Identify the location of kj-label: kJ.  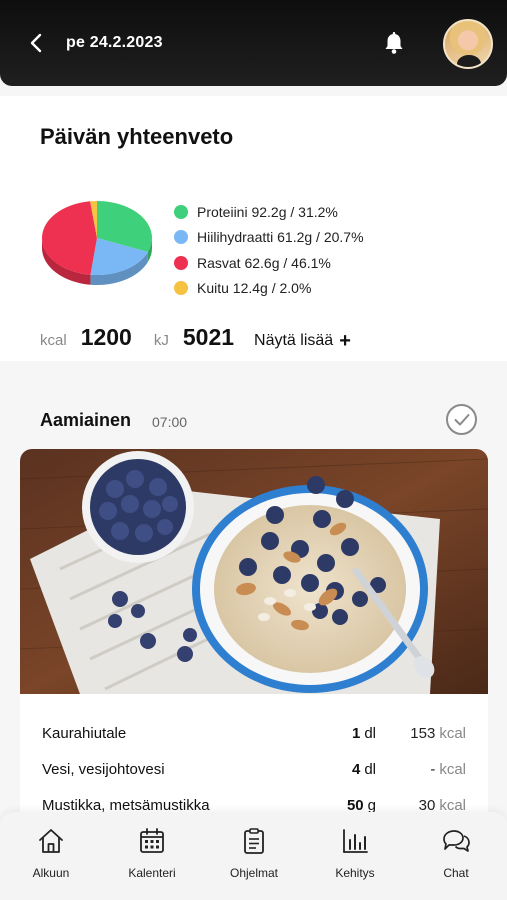
(161, 340).